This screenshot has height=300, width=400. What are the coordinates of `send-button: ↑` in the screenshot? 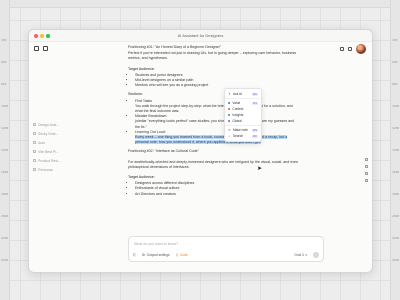 It's located at (316, 254).